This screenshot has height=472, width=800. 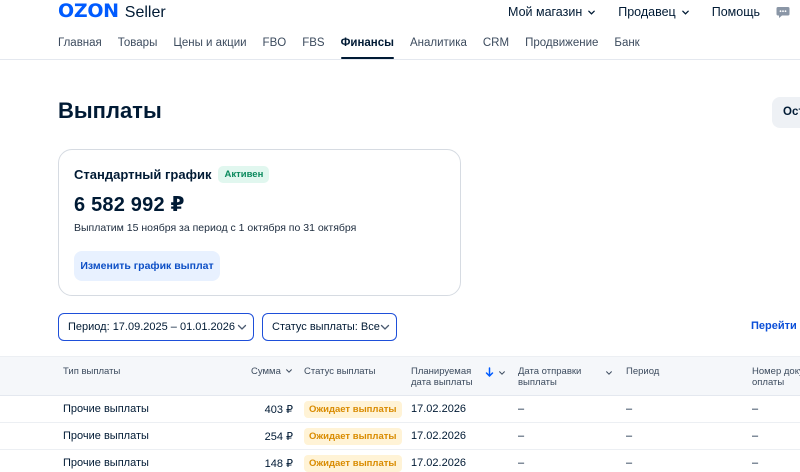 I want to click on status-filter-label: Статус выплаты: Все, so click(x=326, y=327).